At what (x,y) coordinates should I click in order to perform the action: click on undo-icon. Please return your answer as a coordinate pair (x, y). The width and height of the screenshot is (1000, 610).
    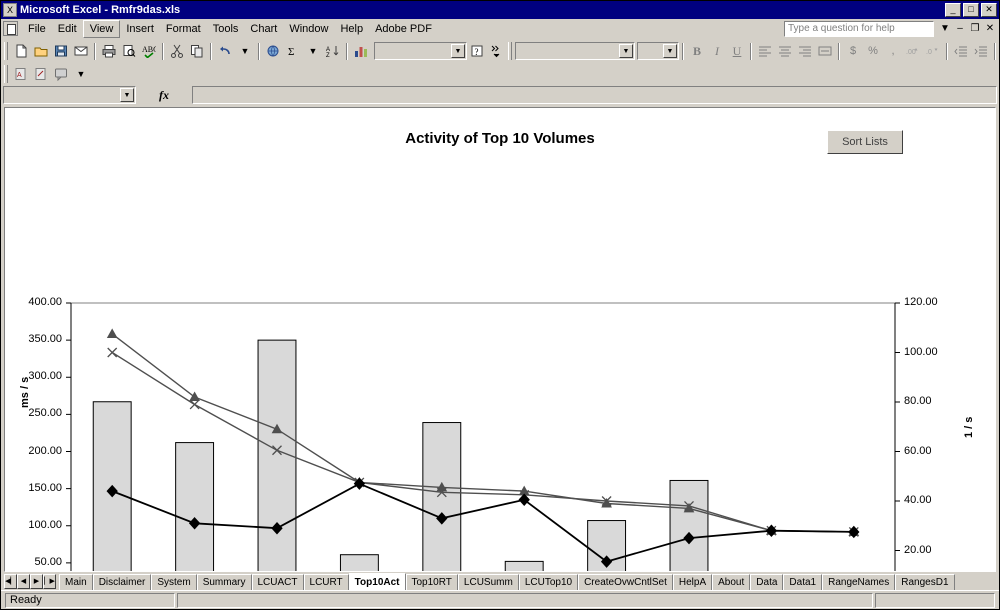
    Looking at the image, I should click on (225, 51).